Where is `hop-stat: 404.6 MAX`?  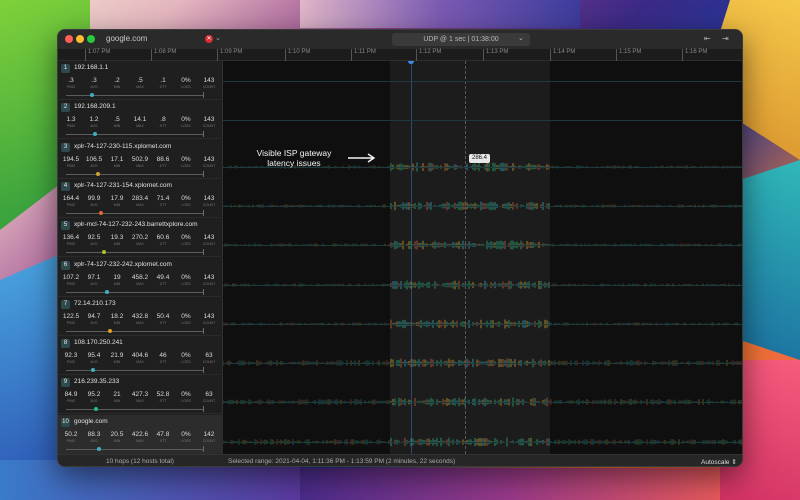 hop-stat: 404.6 MAX is located at coordinates (140, 358).